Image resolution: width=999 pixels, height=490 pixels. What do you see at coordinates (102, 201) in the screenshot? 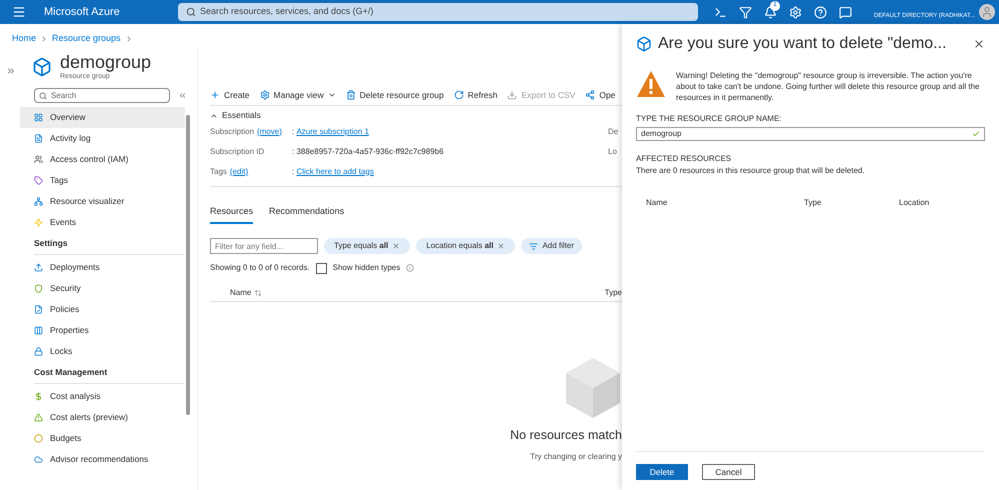
I see `sidebar-item: Resource visualizer` at bounding box center [102, 201].